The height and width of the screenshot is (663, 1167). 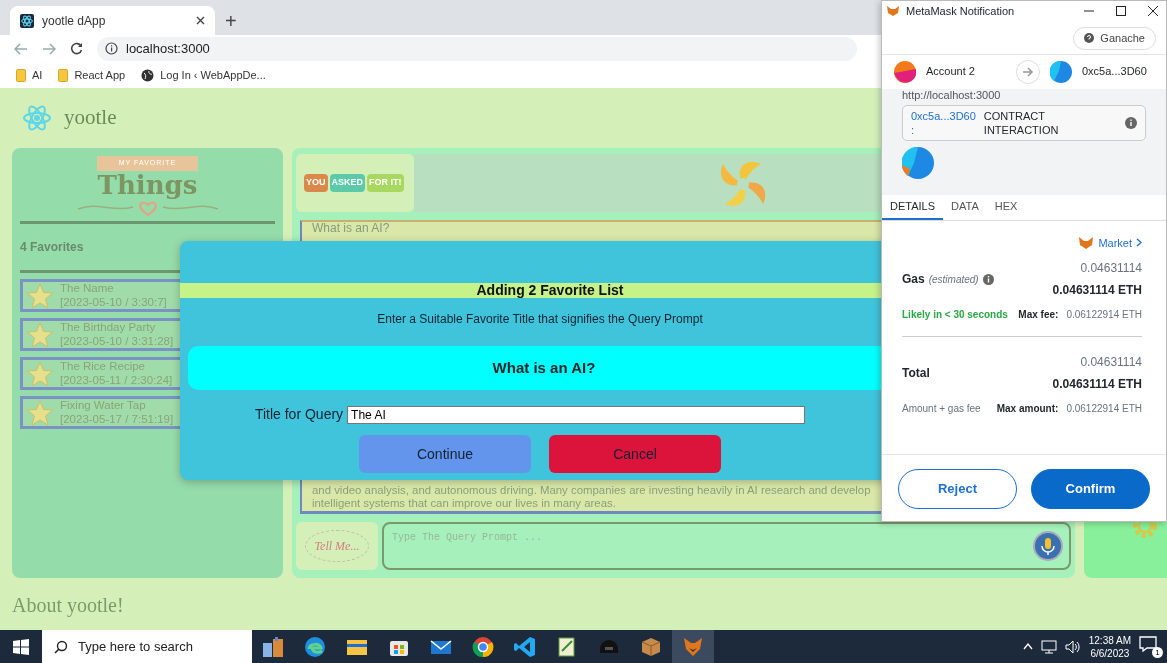 What do you see at coordinates (61, 646) in the screenshot?
I see `search-icon` at bounding box center [61, 646].